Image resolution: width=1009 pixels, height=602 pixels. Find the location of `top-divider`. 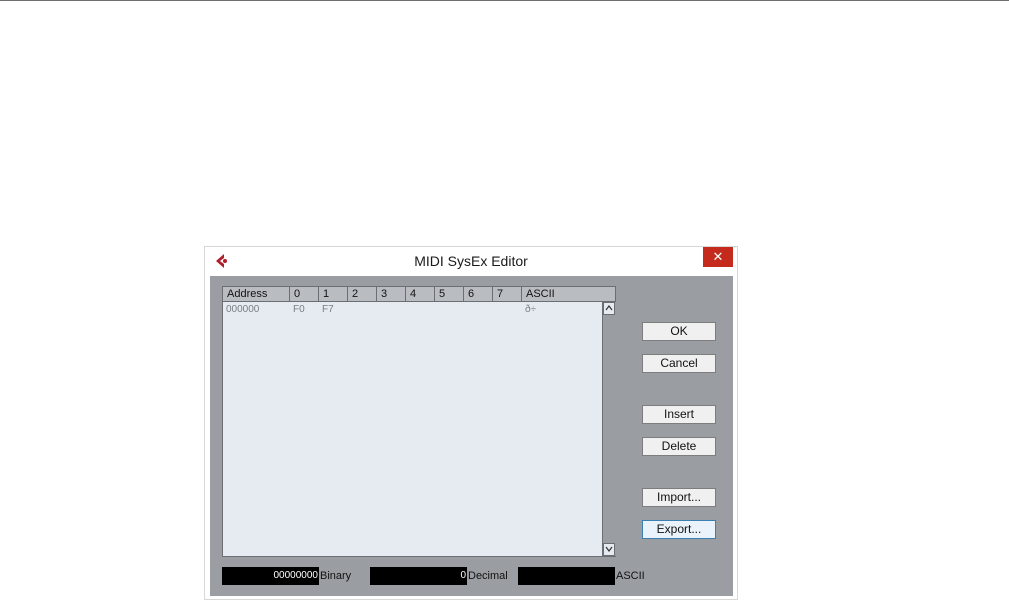

top-divider is located at coordinates (504, 0).